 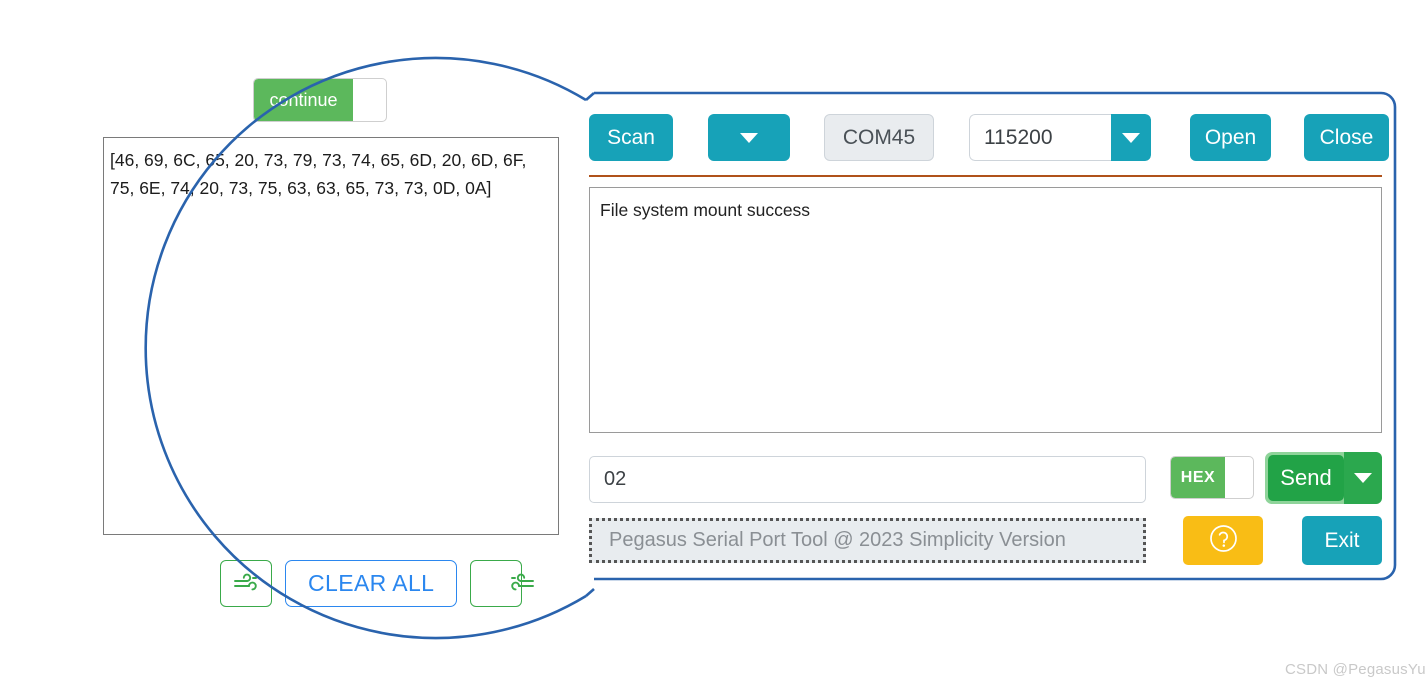 What do you see at coordinates (867, 479) in the screenshot?
I see `send-input: 02` at bounding box center [867, 479].